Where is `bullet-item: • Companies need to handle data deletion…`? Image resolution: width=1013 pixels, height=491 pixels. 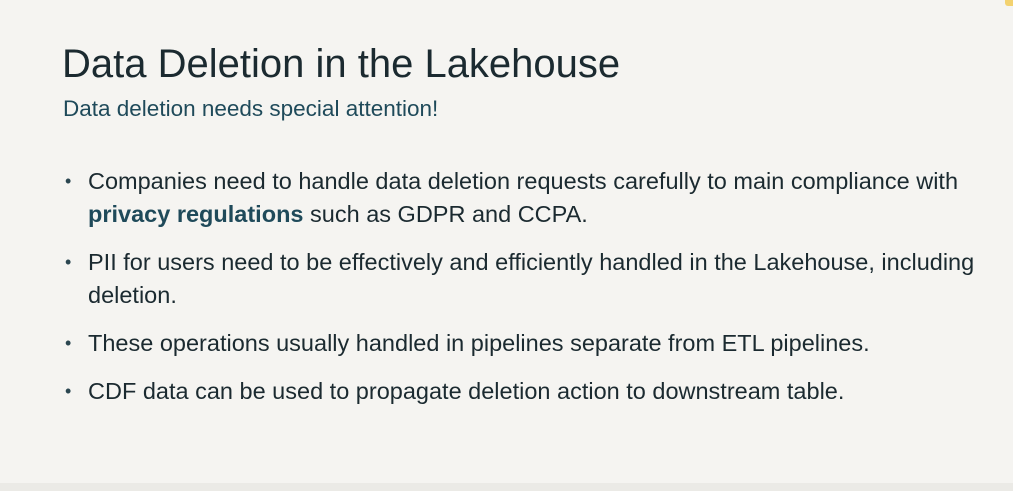 bullet-item: • Companies need to handle data deletion… is located at coordinates (522, 198).